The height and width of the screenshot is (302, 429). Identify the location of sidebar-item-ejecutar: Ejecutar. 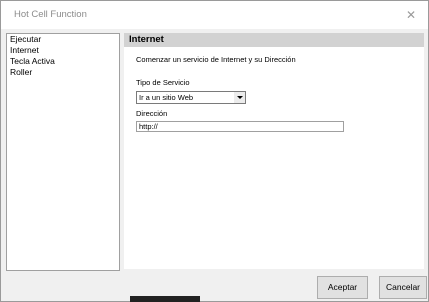
(63, 39).